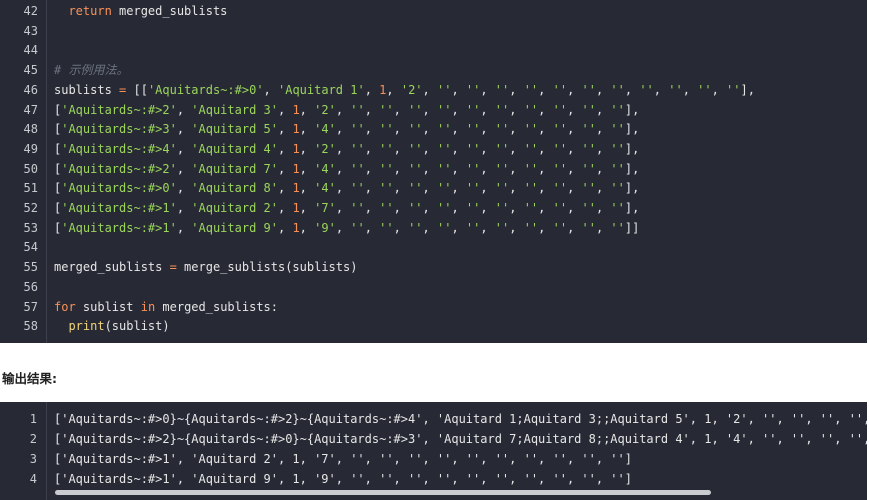  Describe the element at coordinates (33, 439) in the screenshot. I see `line-number: 2` at that location.